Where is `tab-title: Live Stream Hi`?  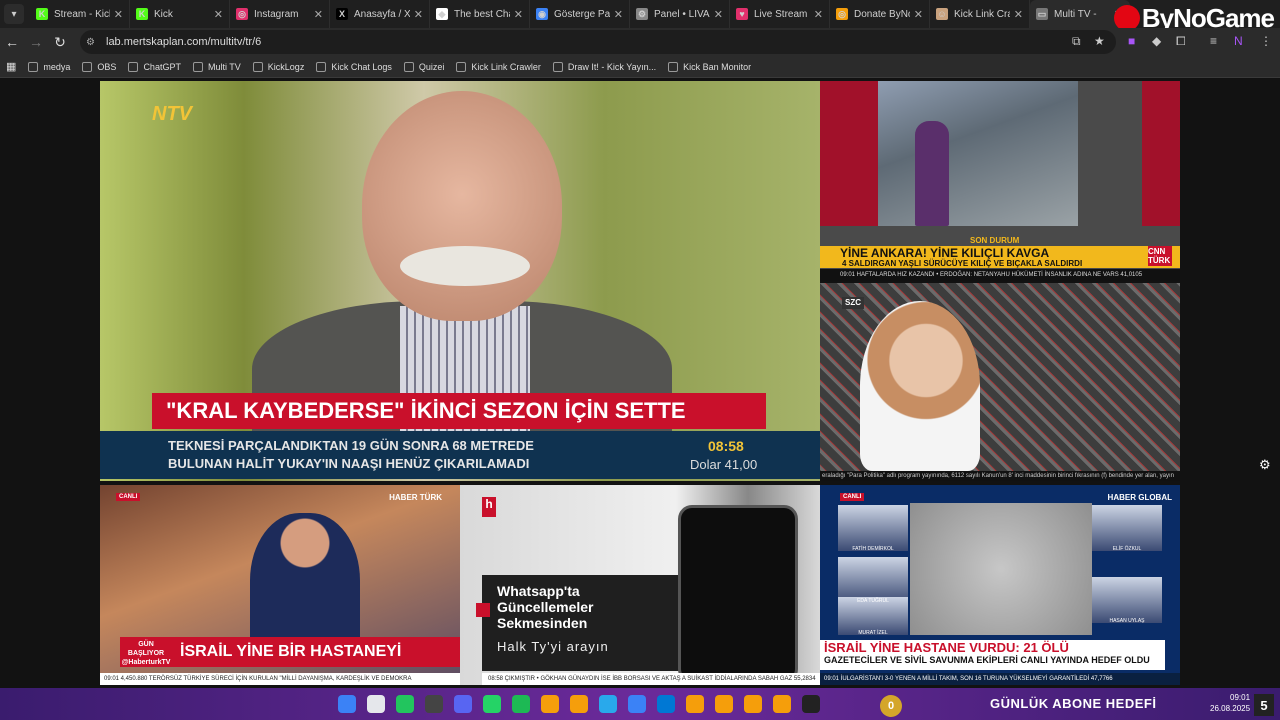 tab-title: Live Stream Hi is located at coordinates (782, 14).